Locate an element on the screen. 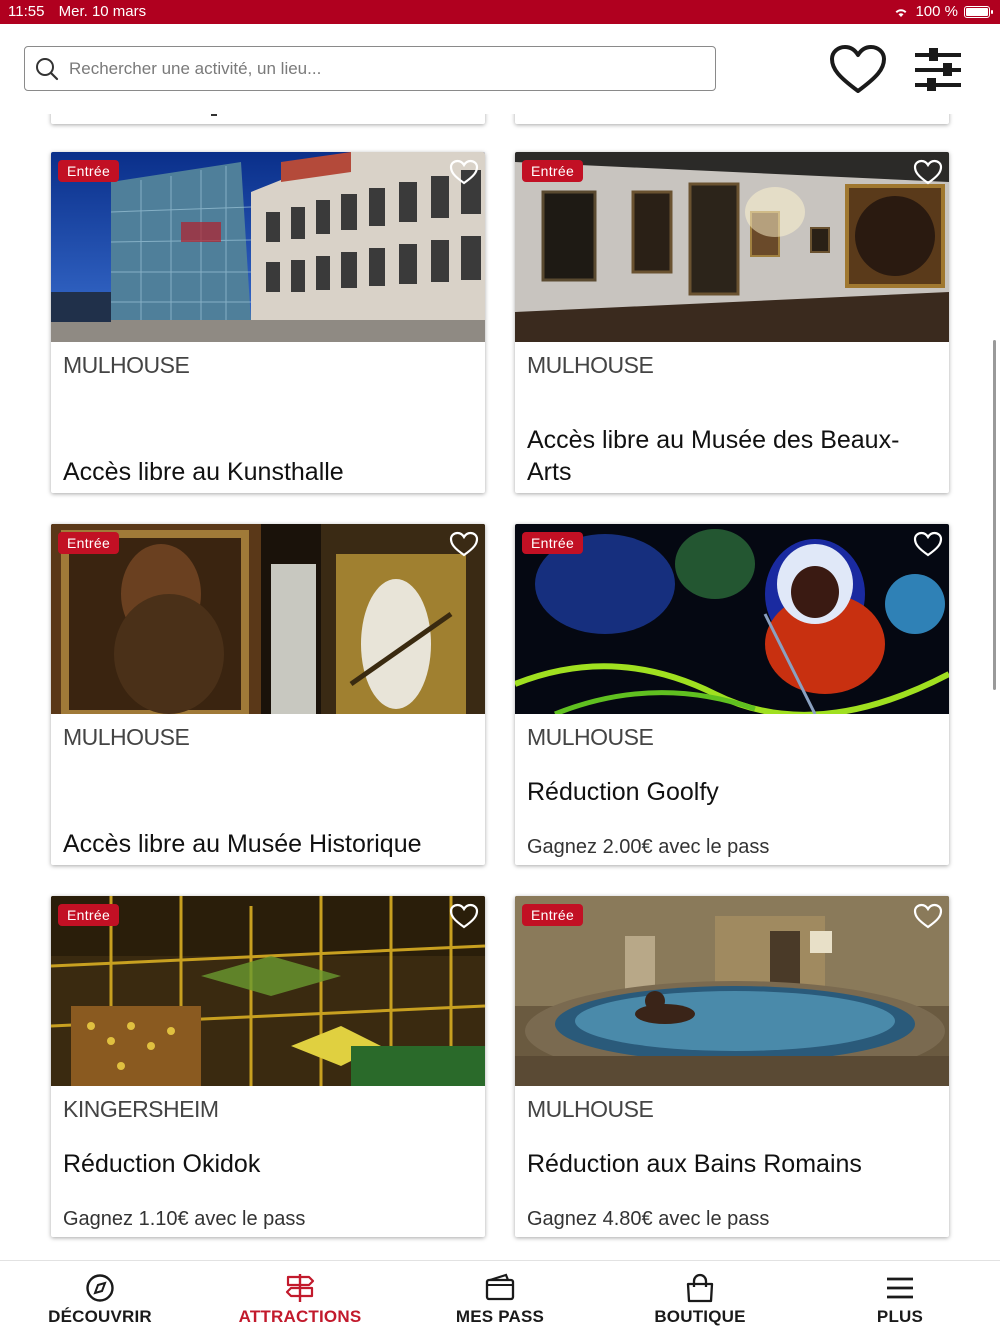  tab-attractions: ATTRACTIONS is located at coordinates (300, 1298).